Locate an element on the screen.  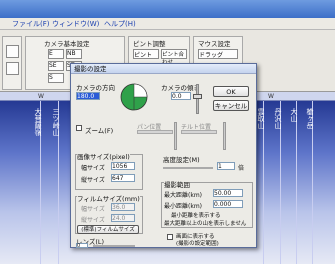
toolbar-group-left is located at coordinates (12, 63).